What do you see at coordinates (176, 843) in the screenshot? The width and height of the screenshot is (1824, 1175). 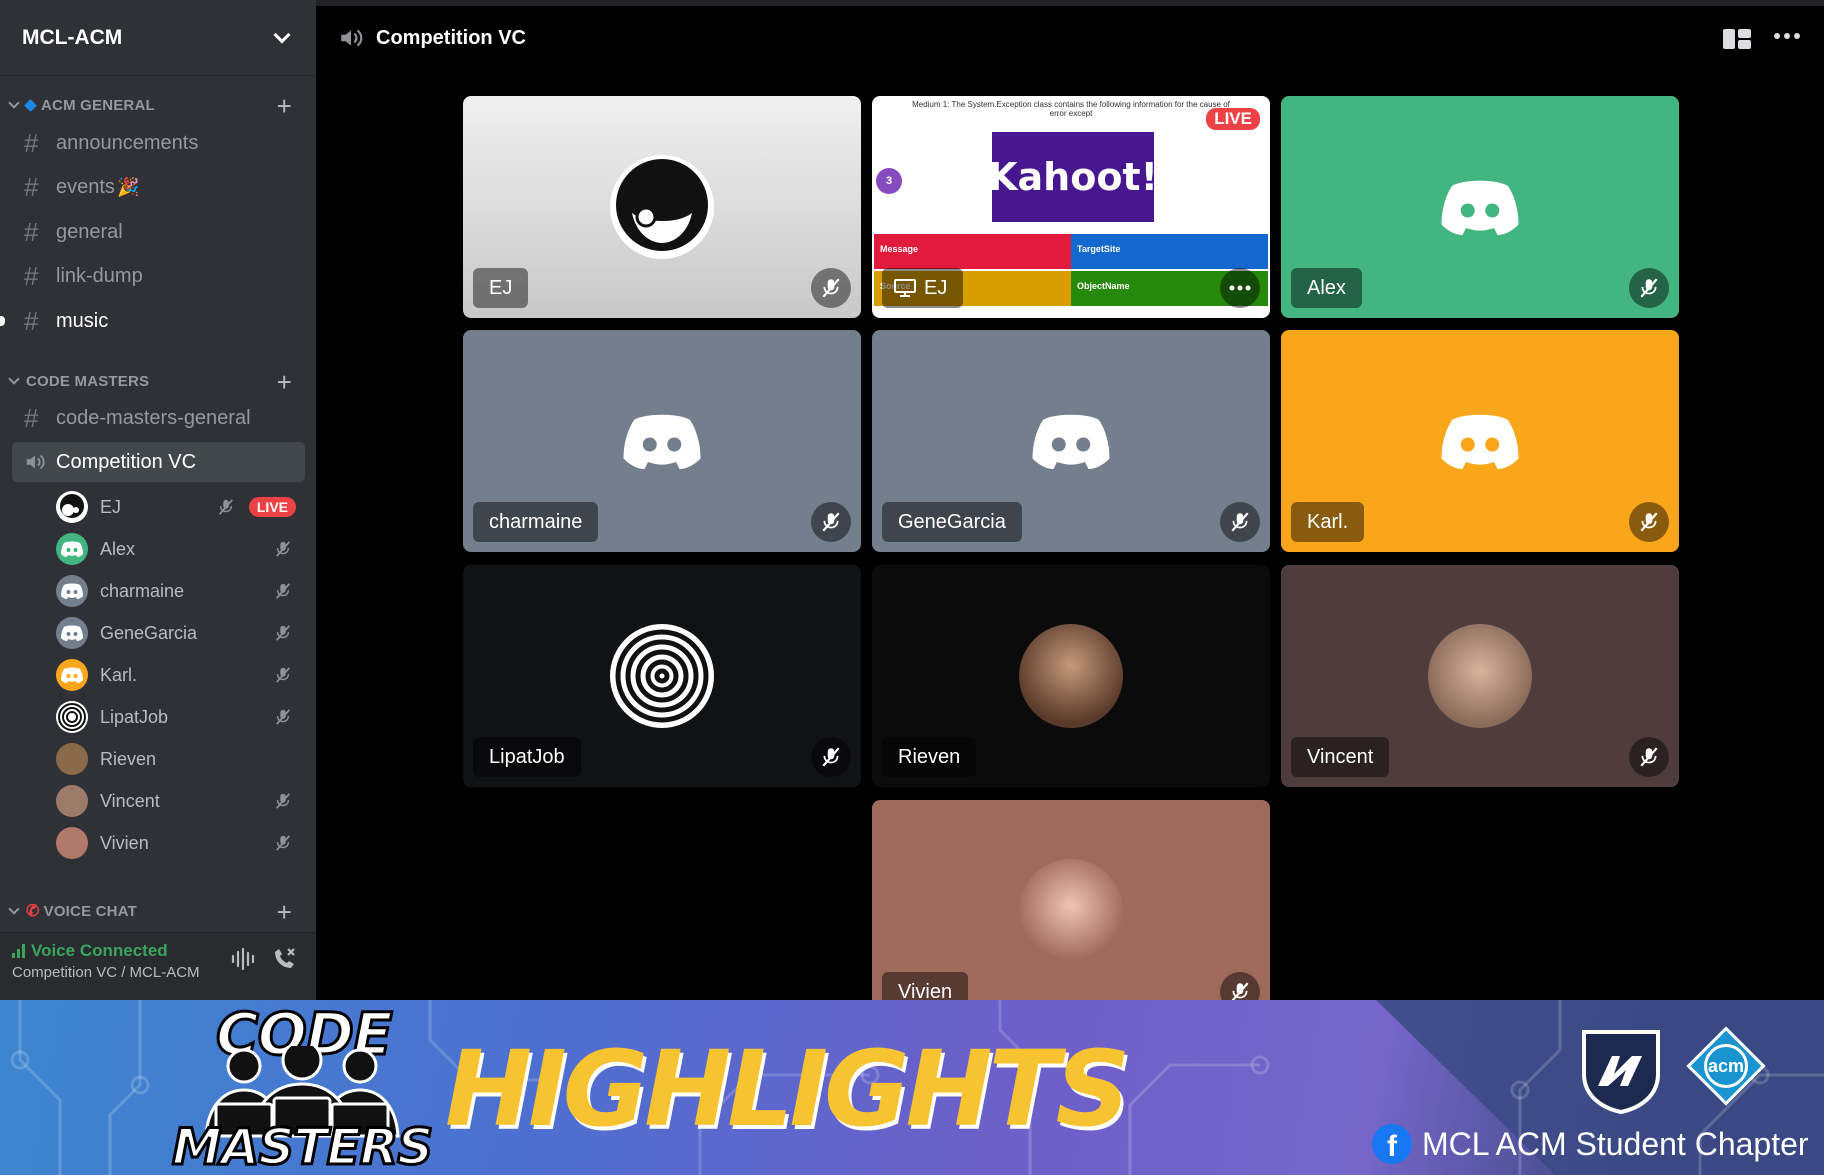 I see `voice-user-vivien: Vivien` at bounding box center [176, 843].